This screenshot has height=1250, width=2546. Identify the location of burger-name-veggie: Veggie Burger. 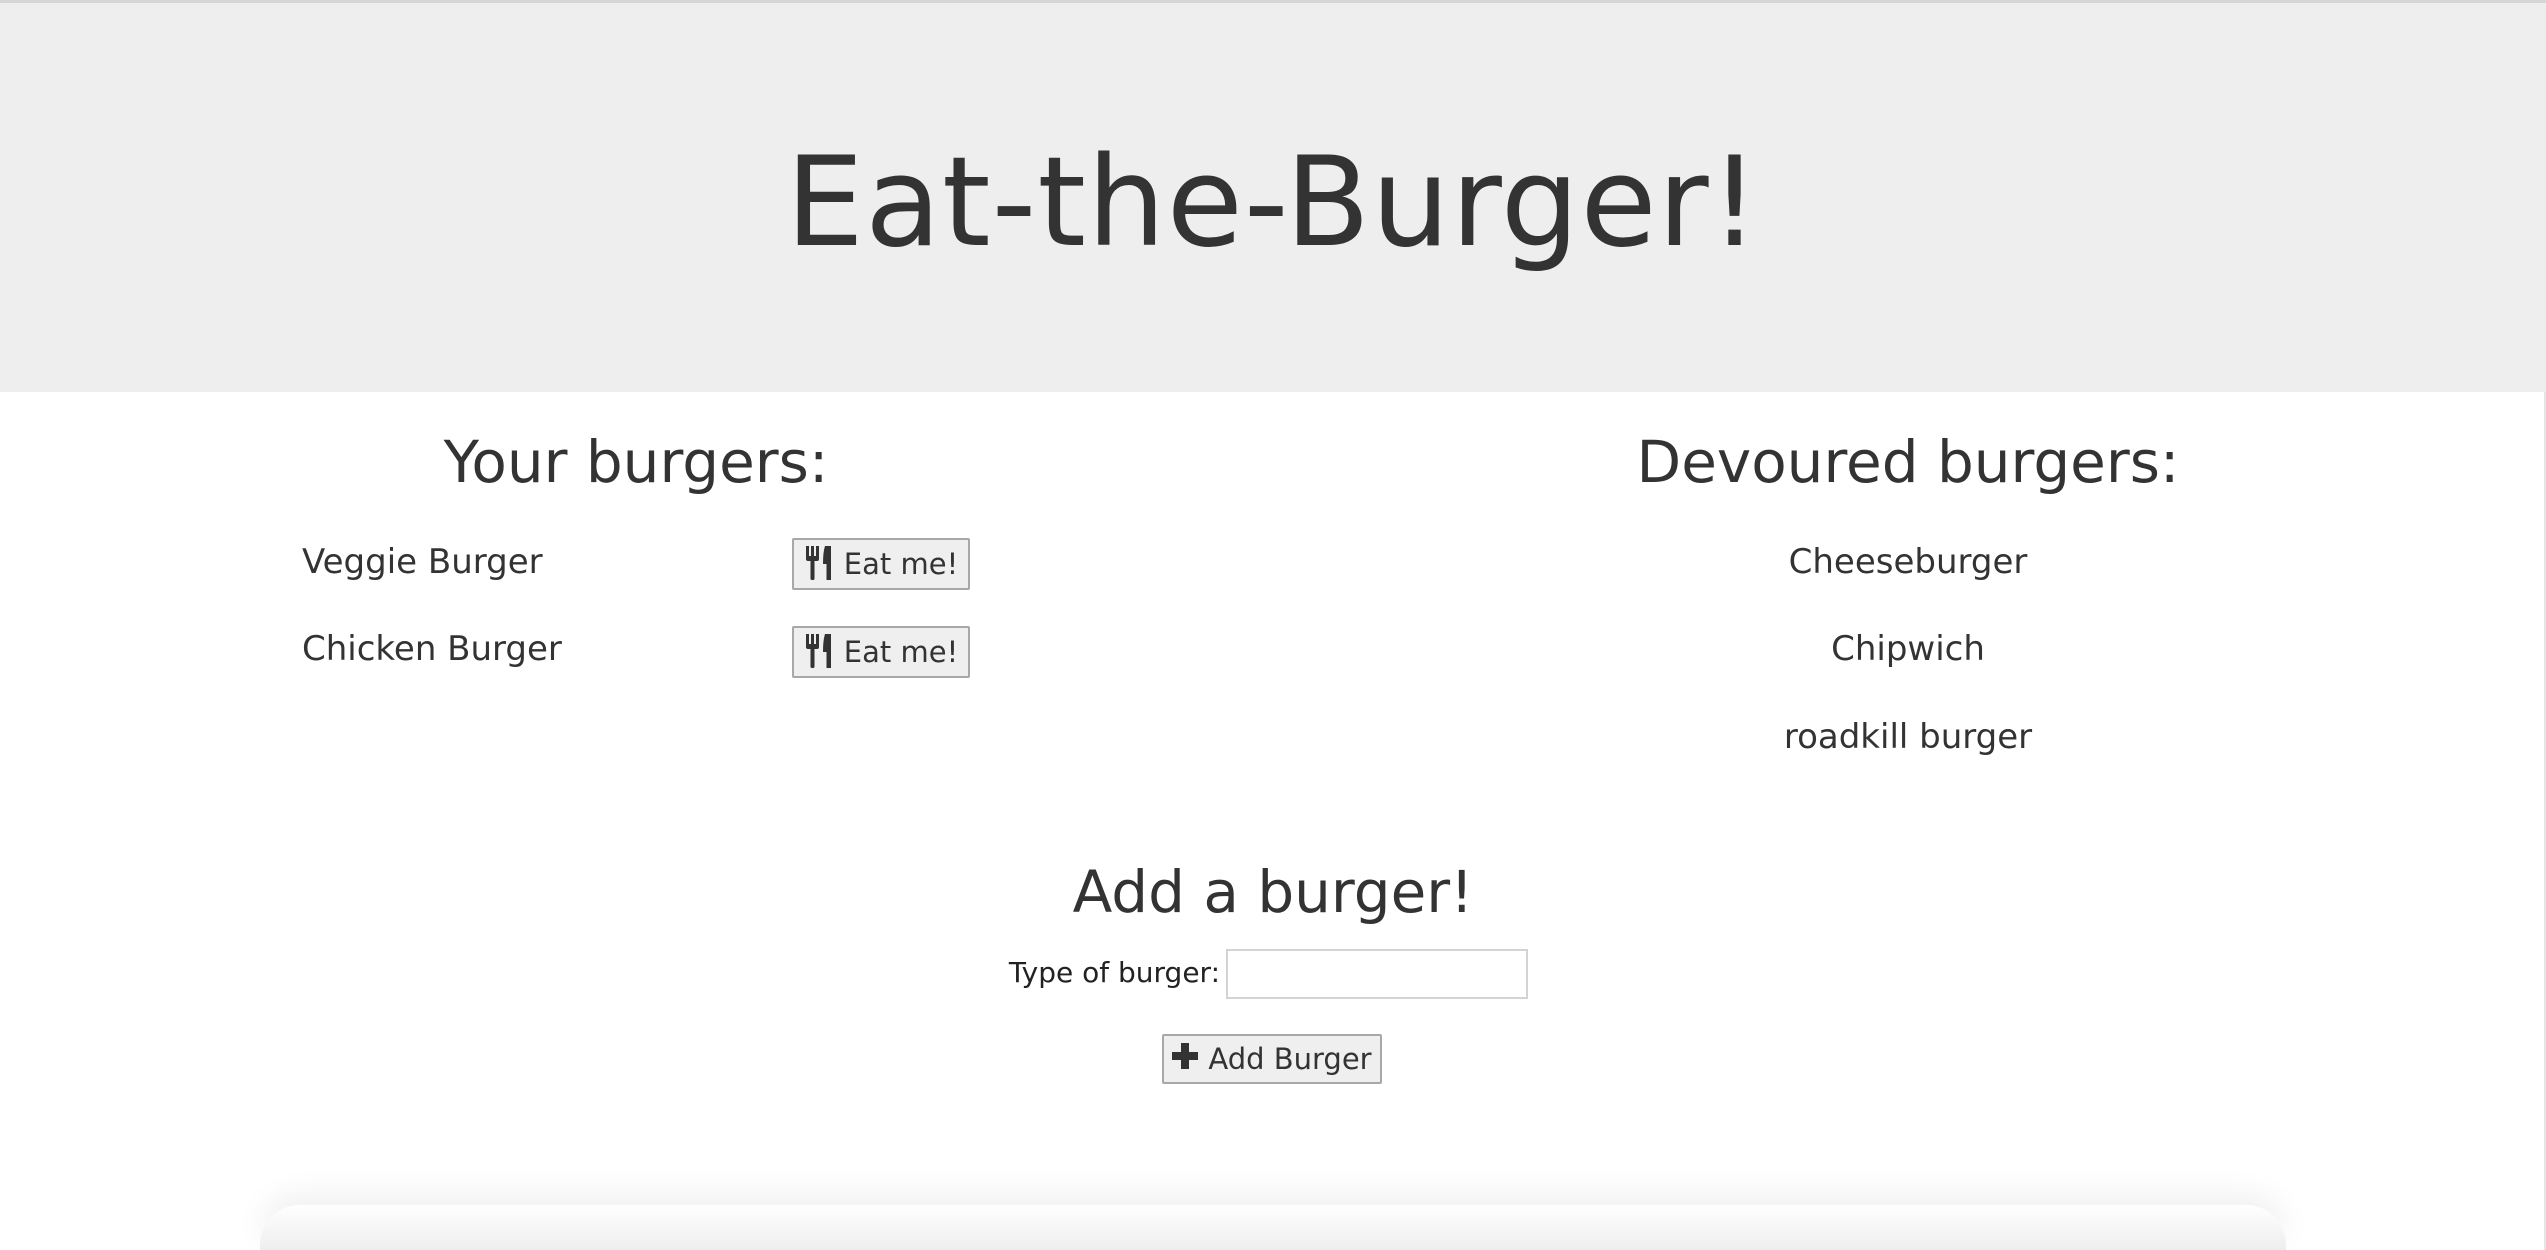
(422, 562).